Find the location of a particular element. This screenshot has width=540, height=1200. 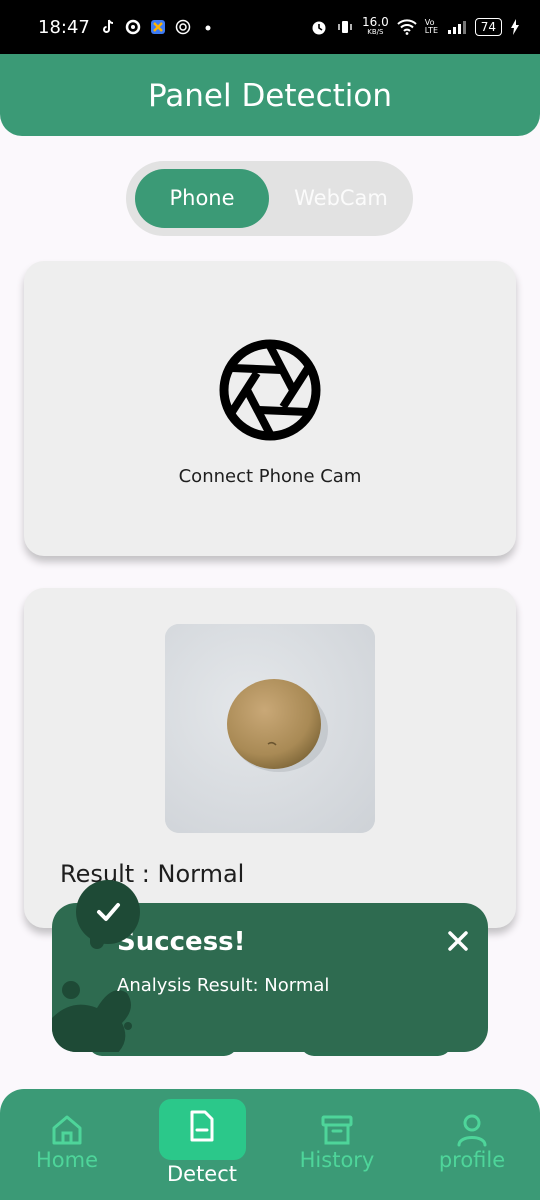

status-indicators: 16.0 KB/S Vo LTE 74 is located at coordinates (415, 26).